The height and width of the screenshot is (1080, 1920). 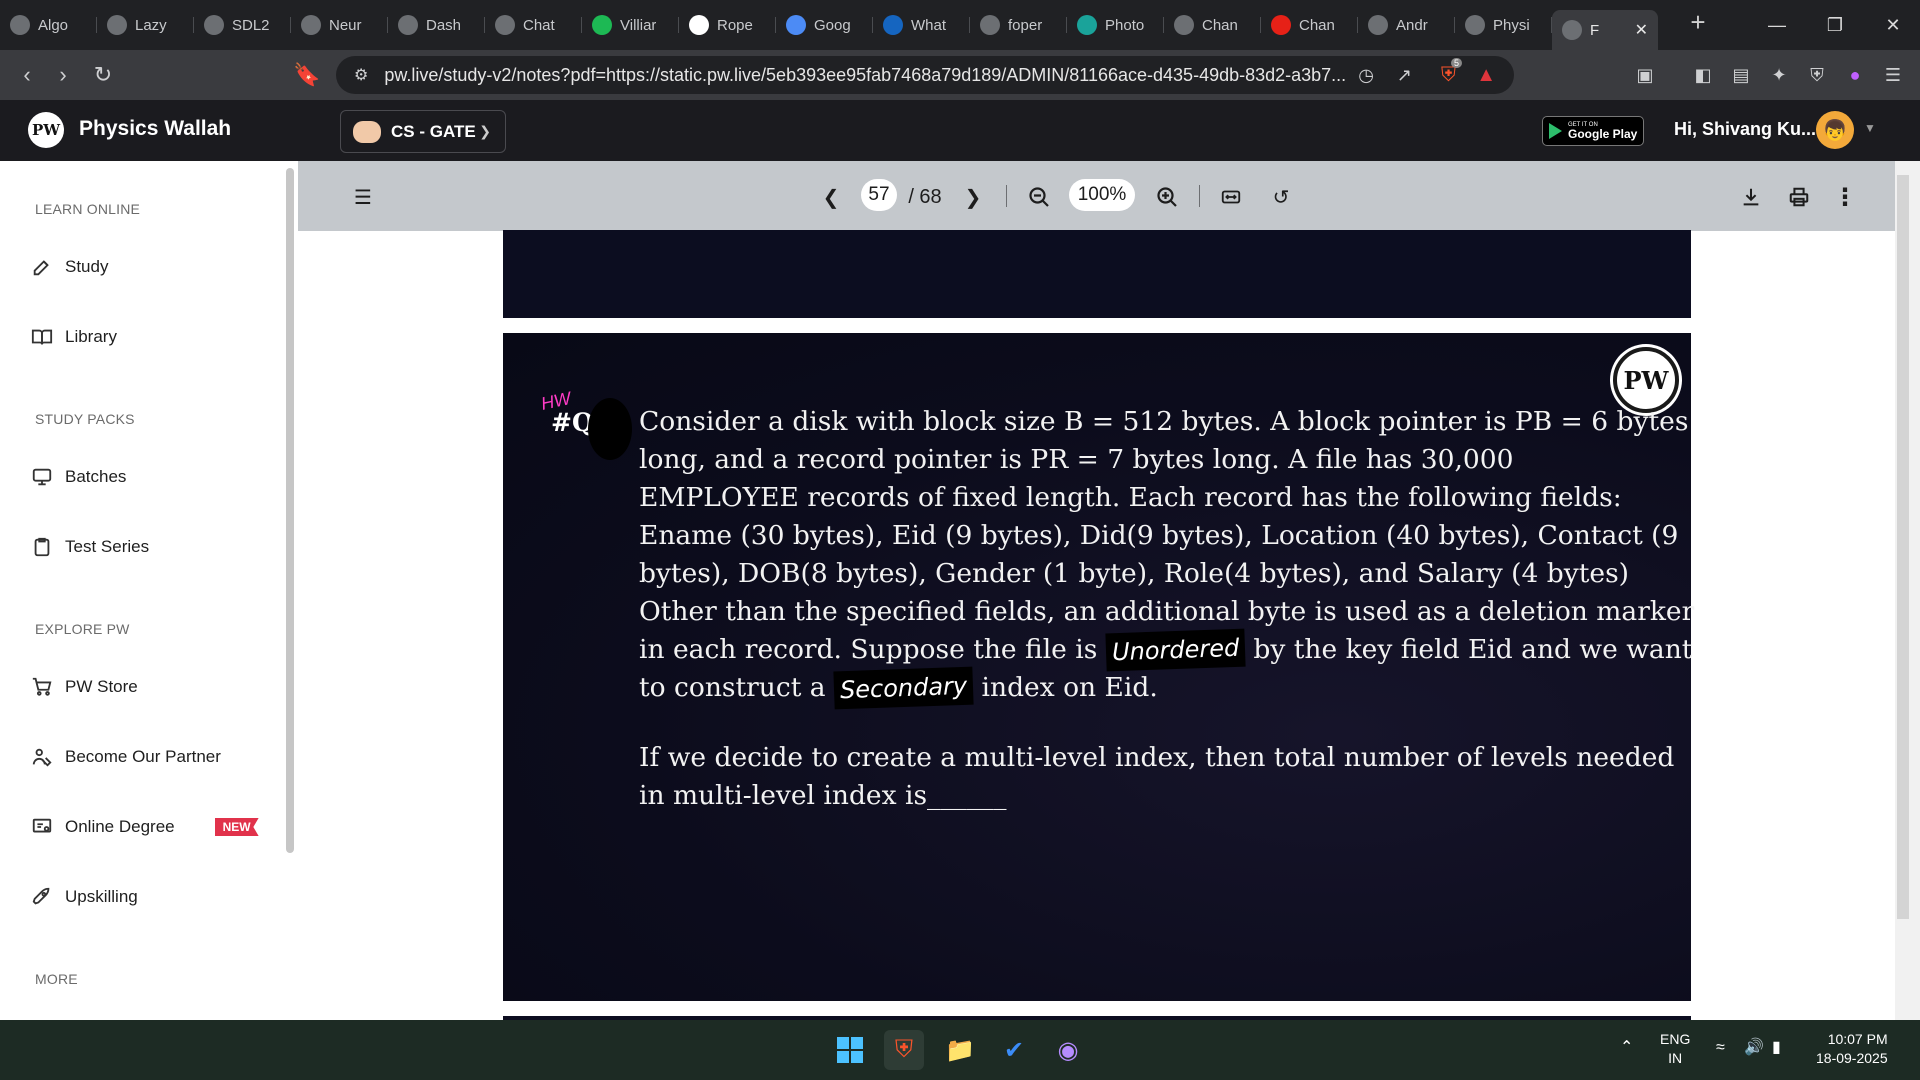 What do you see at coordinates (27, 75) in the screenshot?
I see `back-button: ‹` at bounding box center [27, 75].